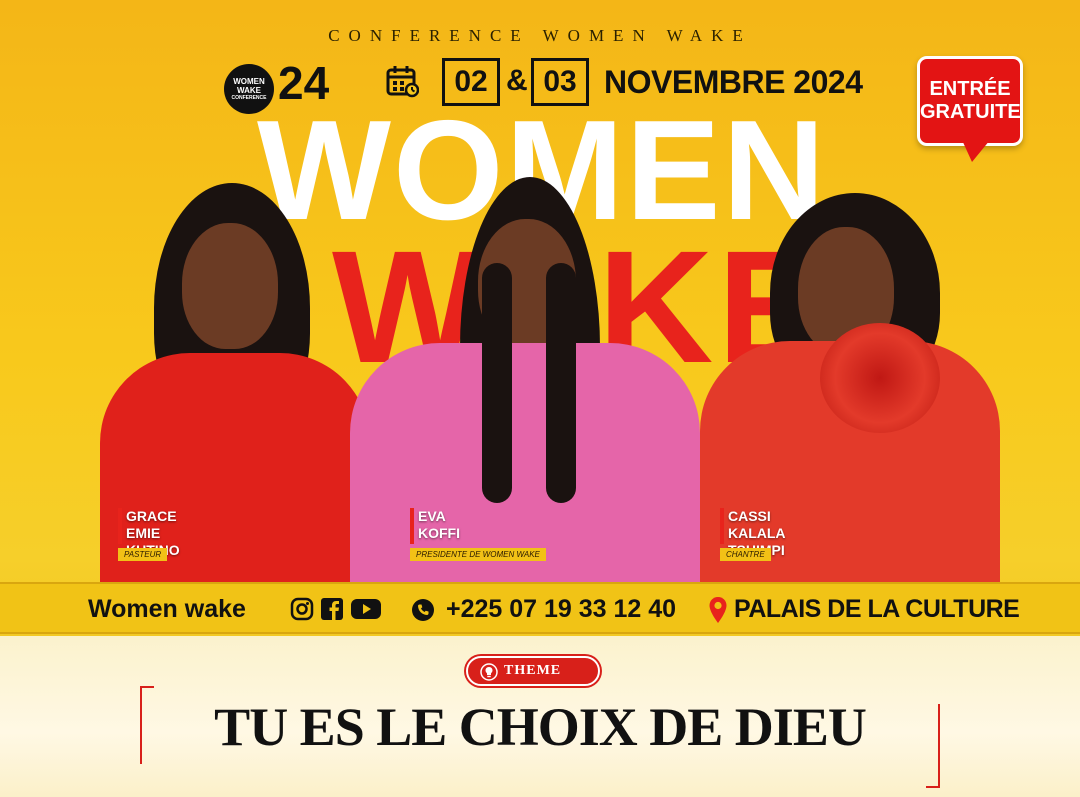  Describe the element at coordinates (143, 554) in the screenshot. I see `speaker-1-role: PASTEUR` at that location.